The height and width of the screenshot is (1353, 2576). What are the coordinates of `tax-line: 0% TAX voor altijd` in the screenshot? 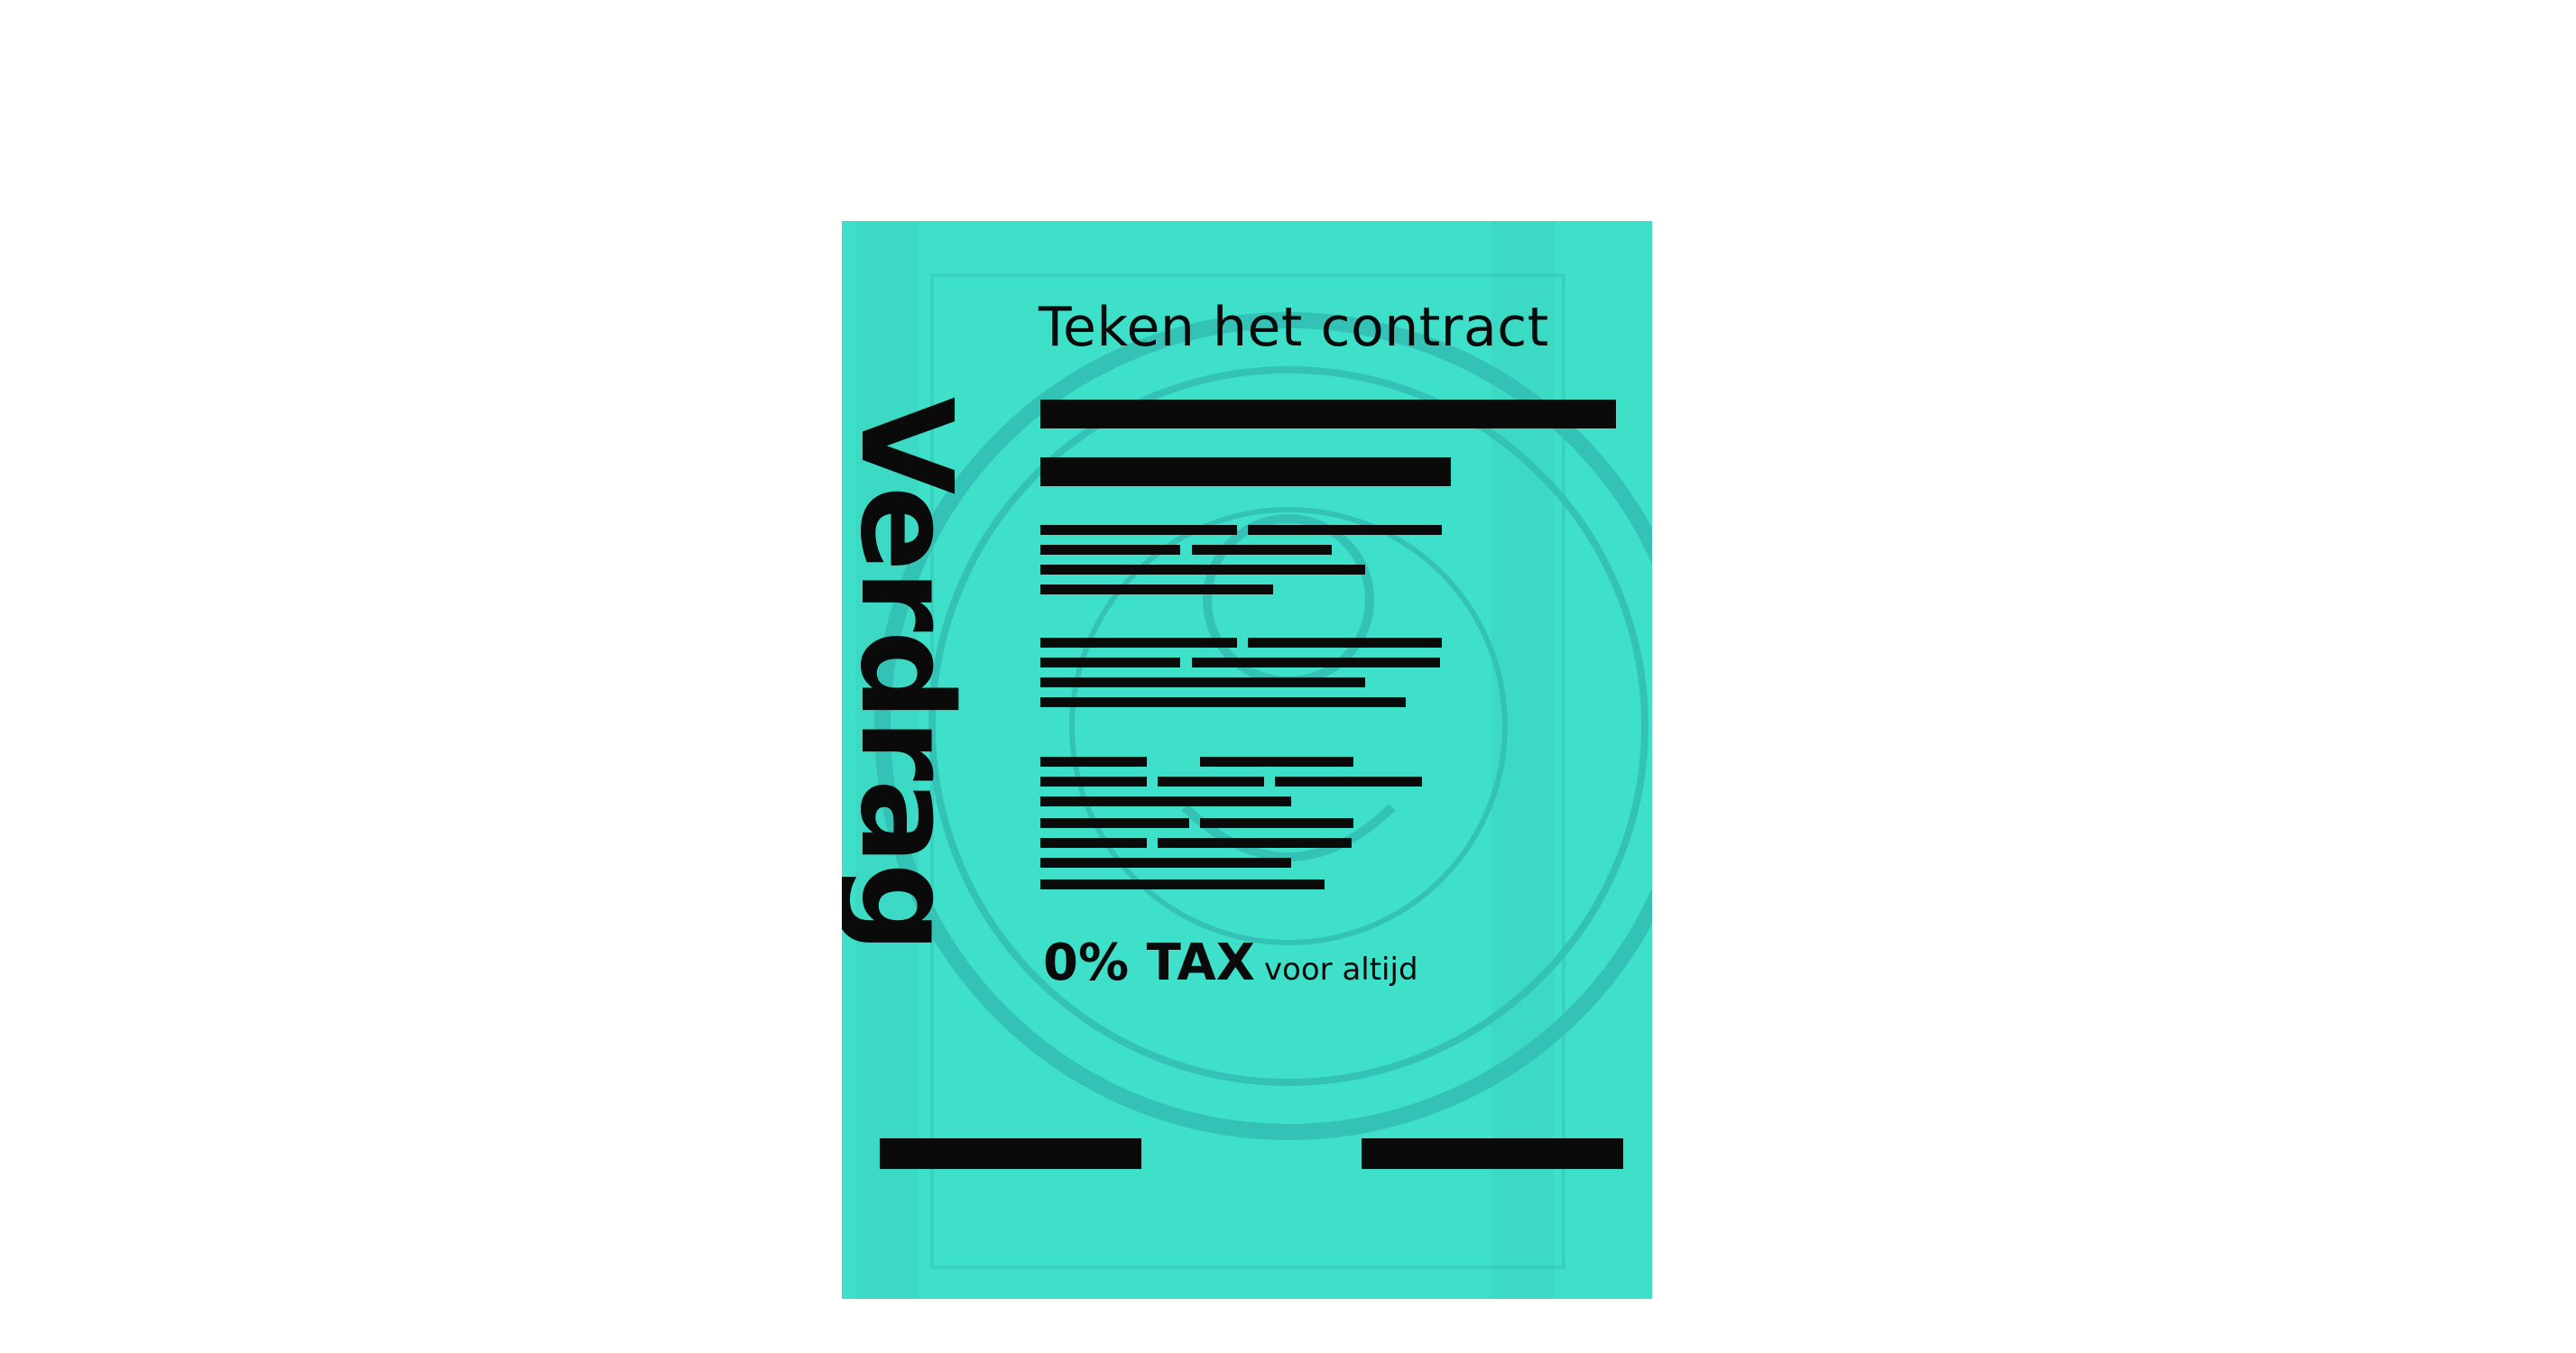 It's located at (1230, 963).